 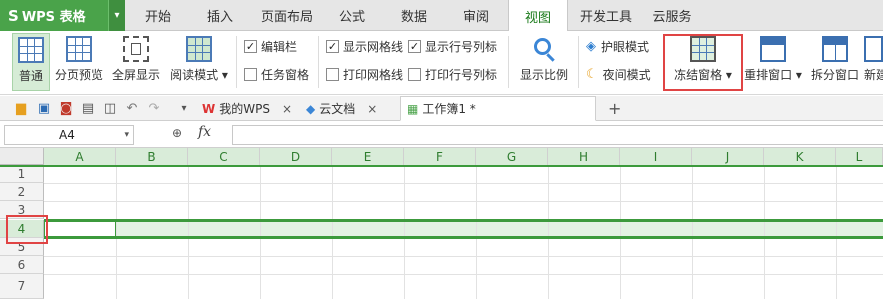 What do you see at coordinates (22, 174) in the screenshot?
I see `row-header: 1` at bounding box center [22, 174].